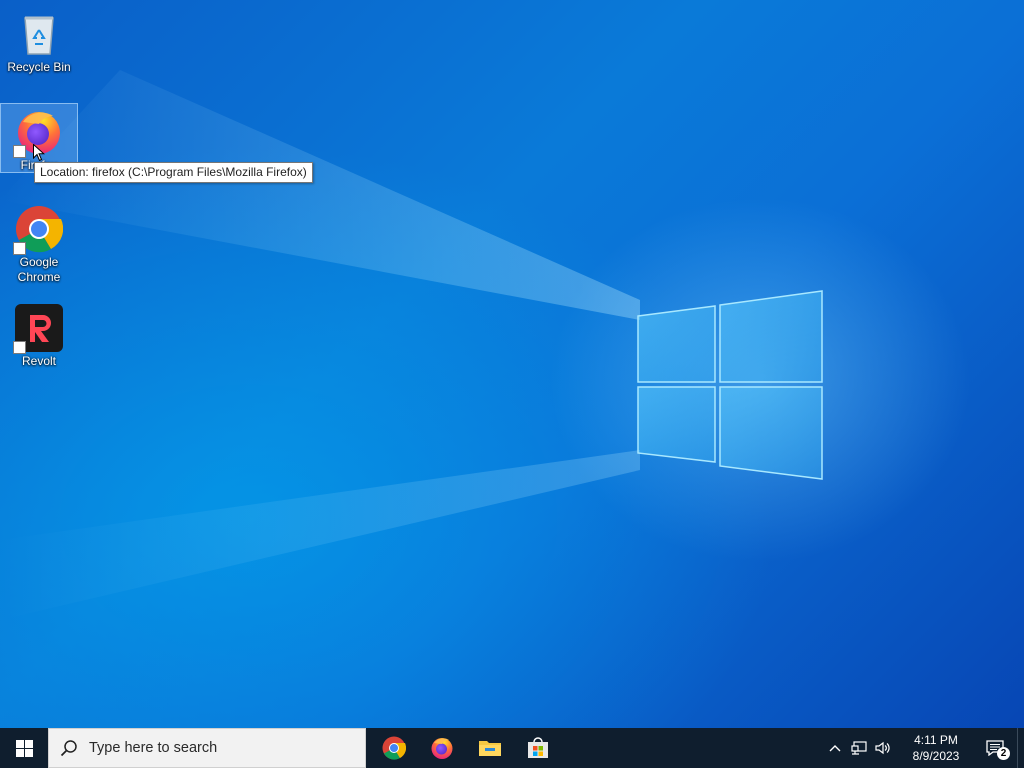 This screenshot has height=768, width=1024. What do you see at coordinates (39, 67) in the screenshot?
I see `desktop-icon-label: Recycle Bin` at bounding box center [39, 67].